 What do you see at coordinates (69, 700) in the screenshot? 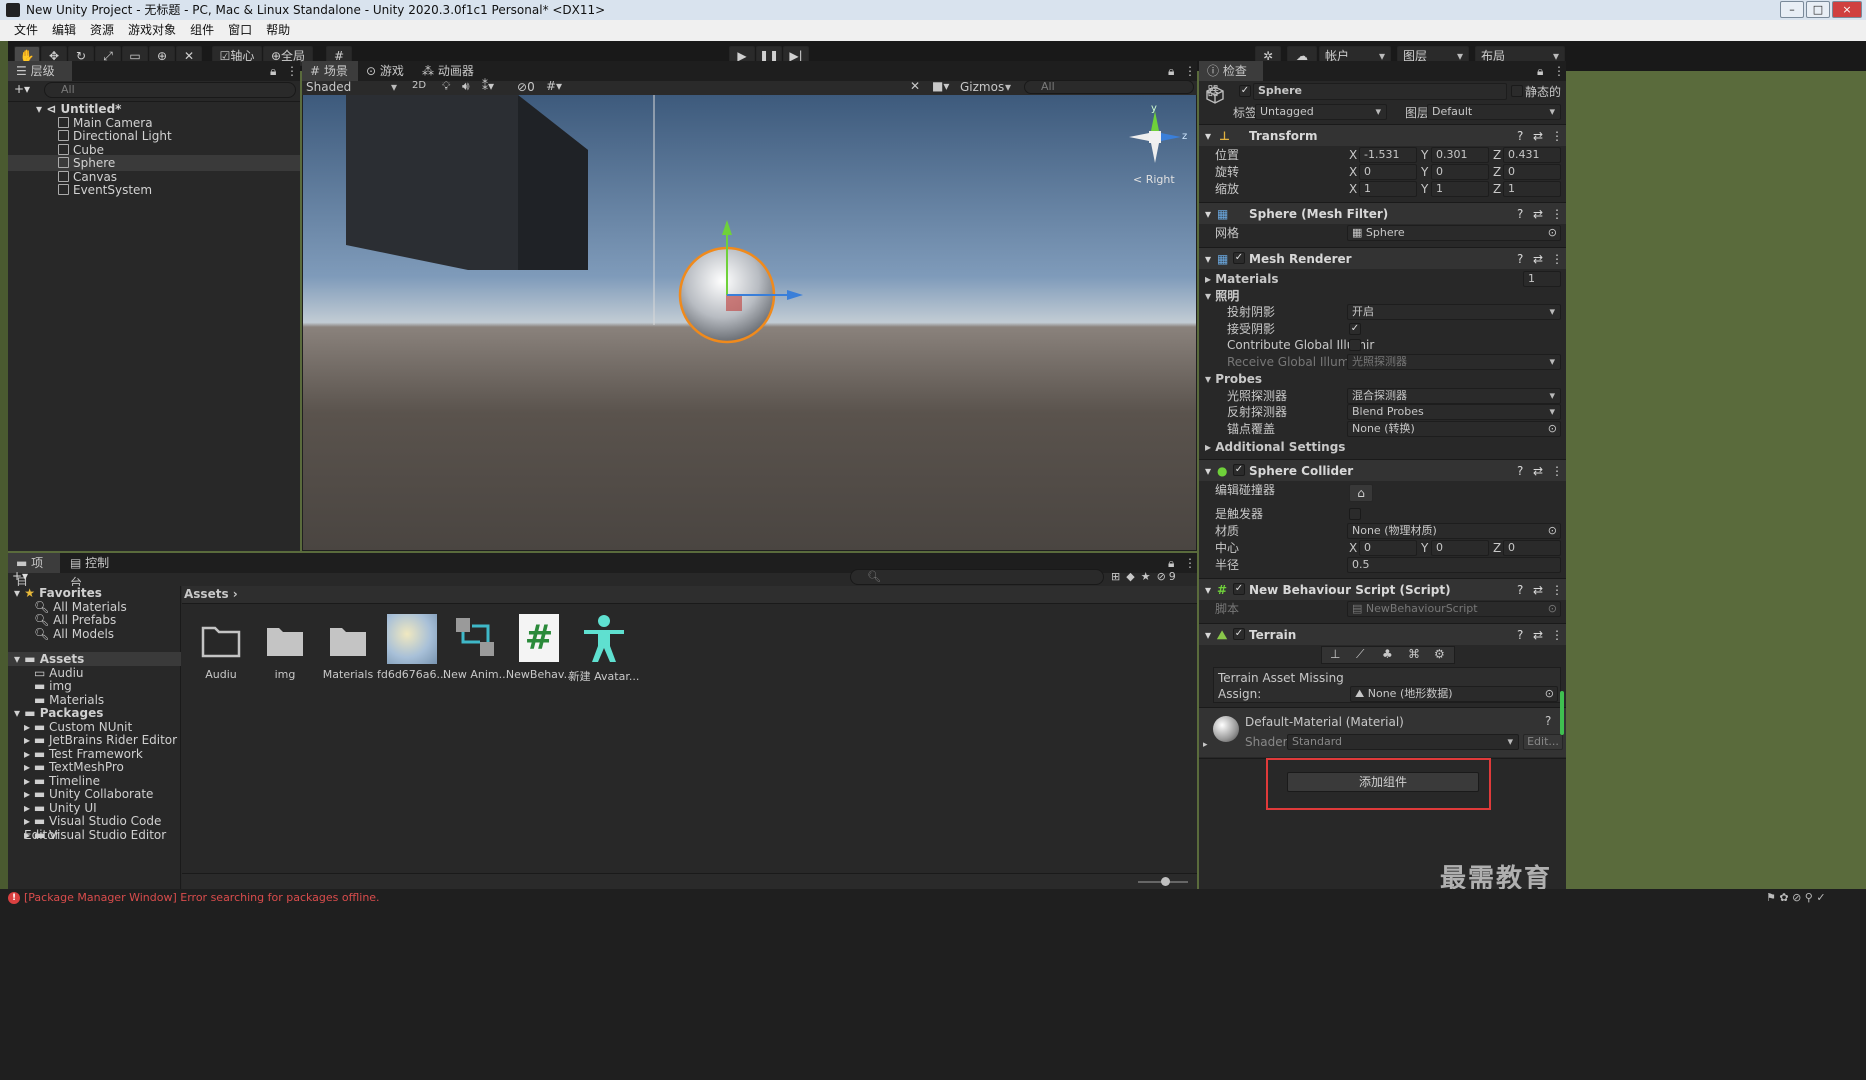
I see `folder-materials: ▬ Materials` at bounding box center [69, 700].